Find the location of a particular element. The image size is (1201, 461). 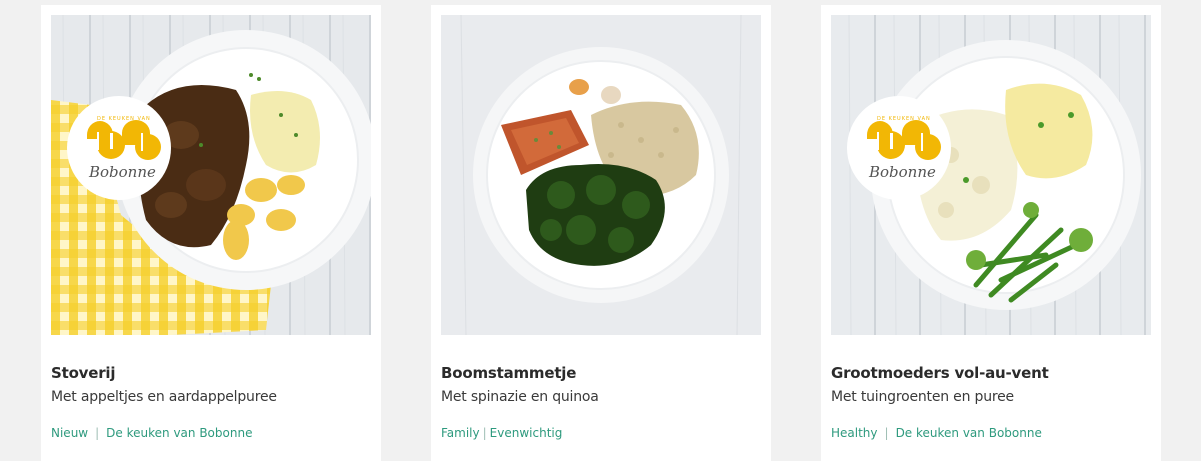

meal-title: Grootmoeders vol-au-vent is located at coordinates (940, 373).